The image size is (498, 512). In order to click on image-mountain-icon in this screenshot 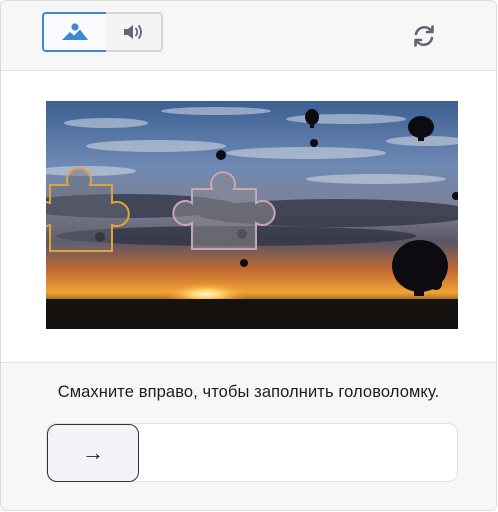, I will do `click(75, 31)`.